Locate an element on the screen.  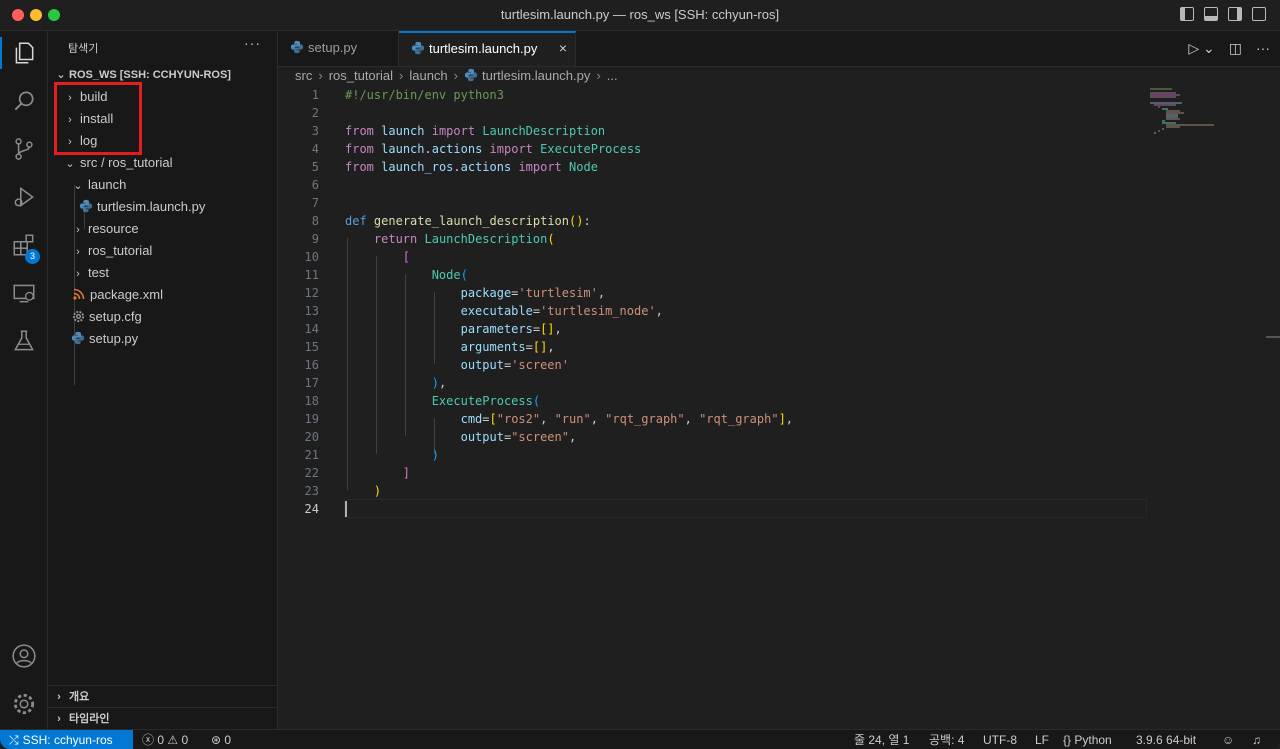
tab-setup-py: setup.py is located at coordinates (338, 48).